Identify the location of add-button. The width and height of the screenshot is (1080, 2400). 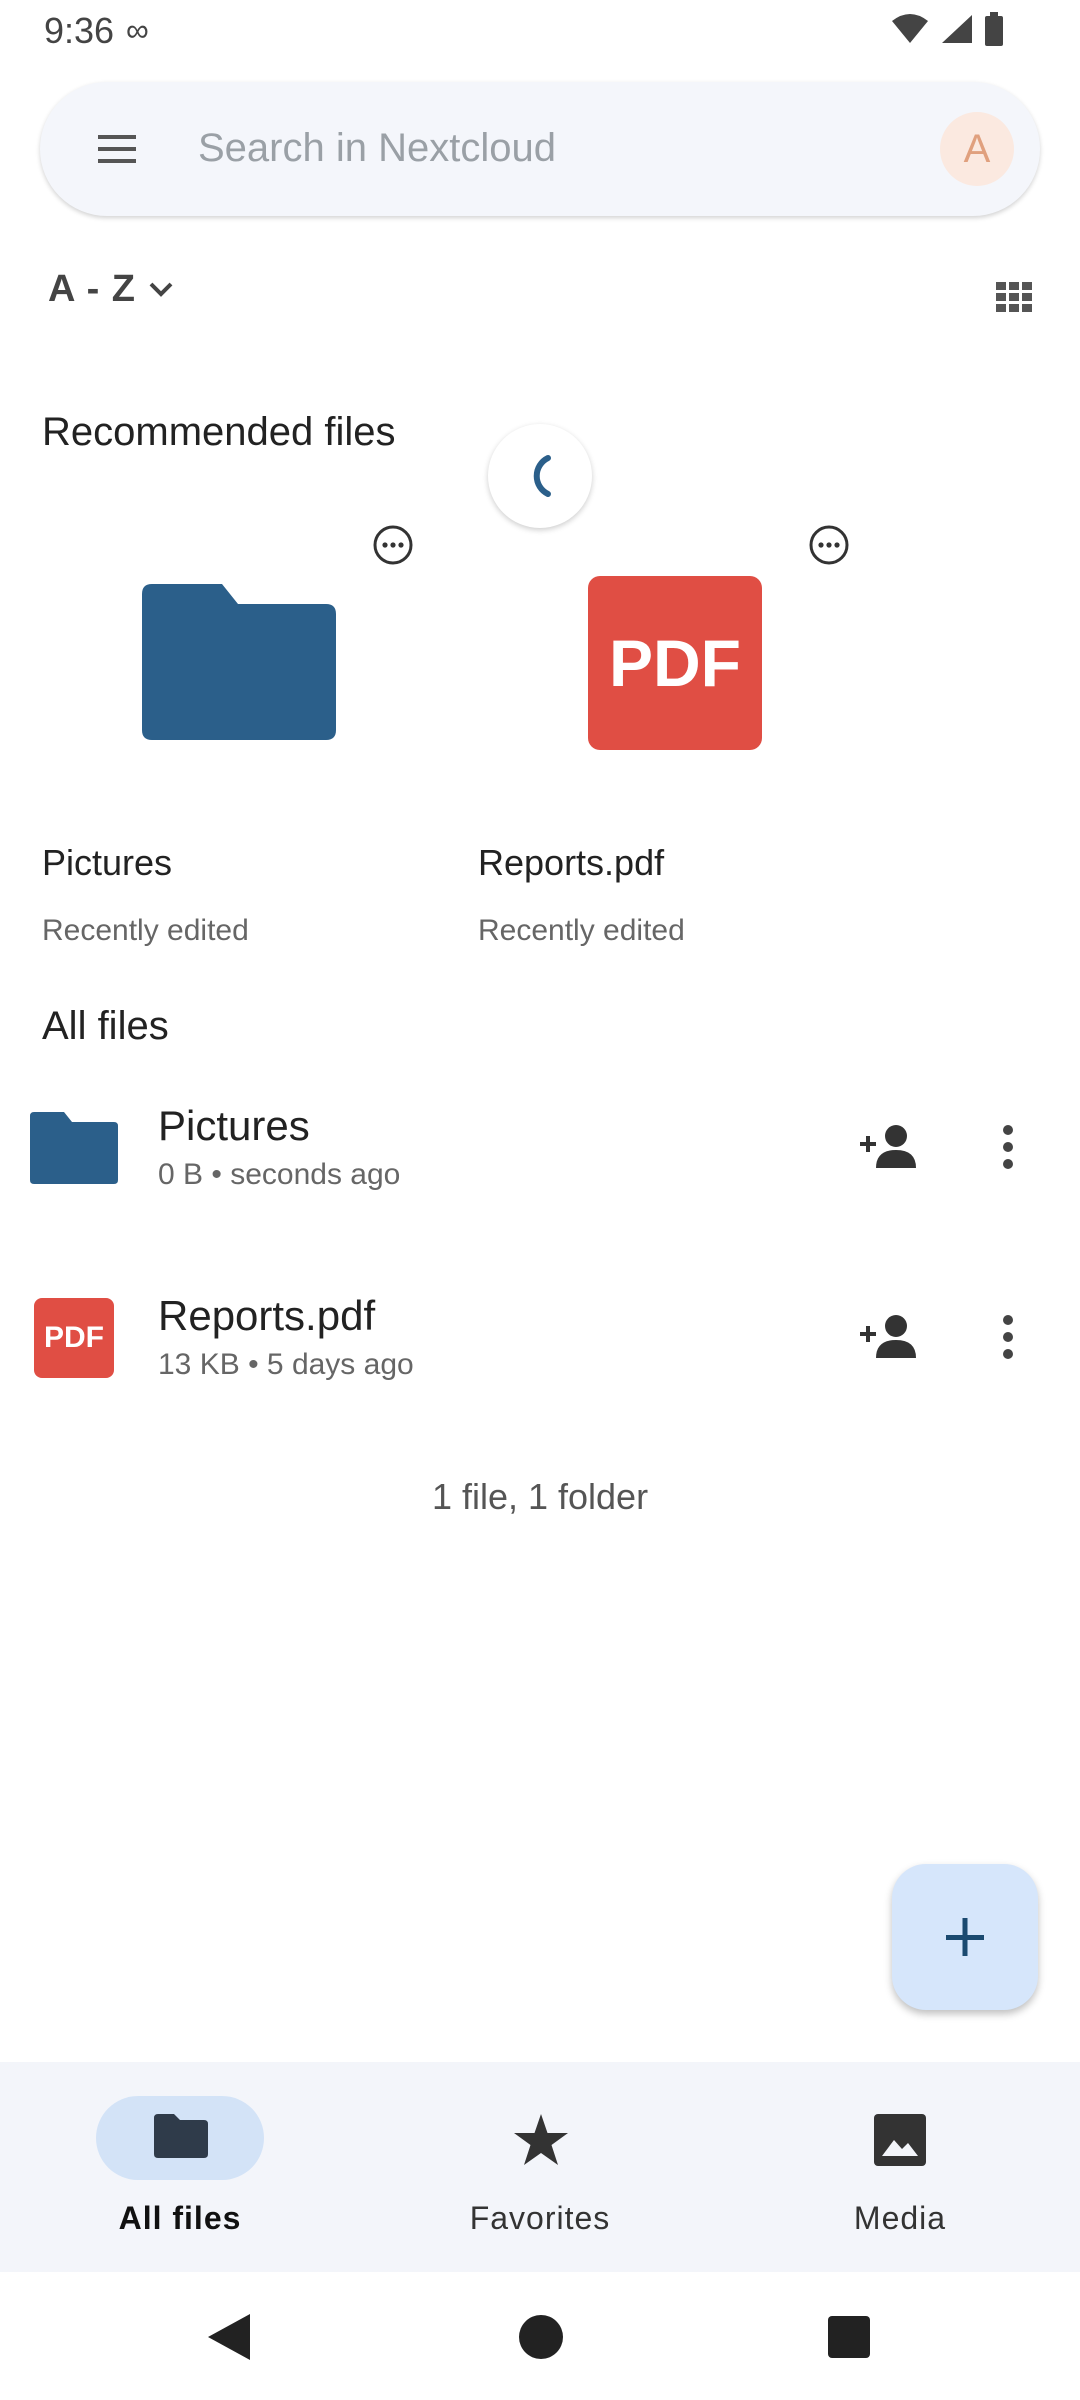
(965, 1937).